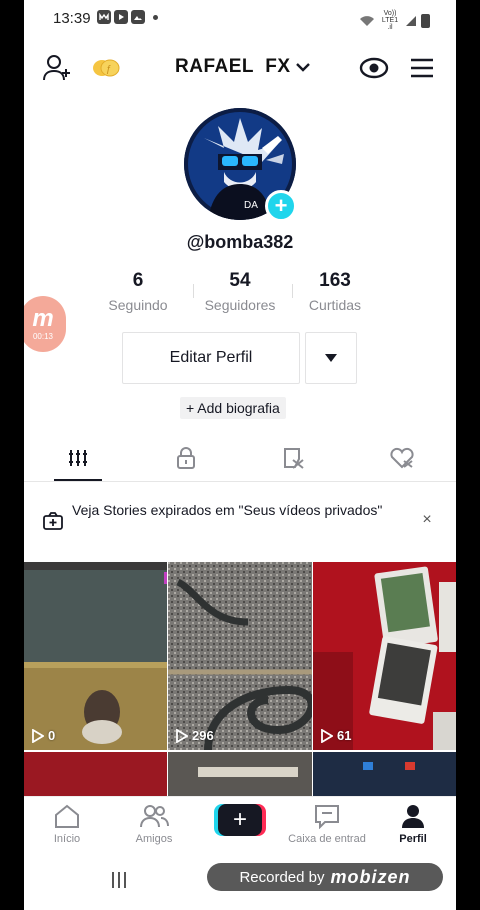  What do you see at coordinates (121, 17) in the screenshot?
I see `youtube-notification-icon` at bounding box center [121, 17].